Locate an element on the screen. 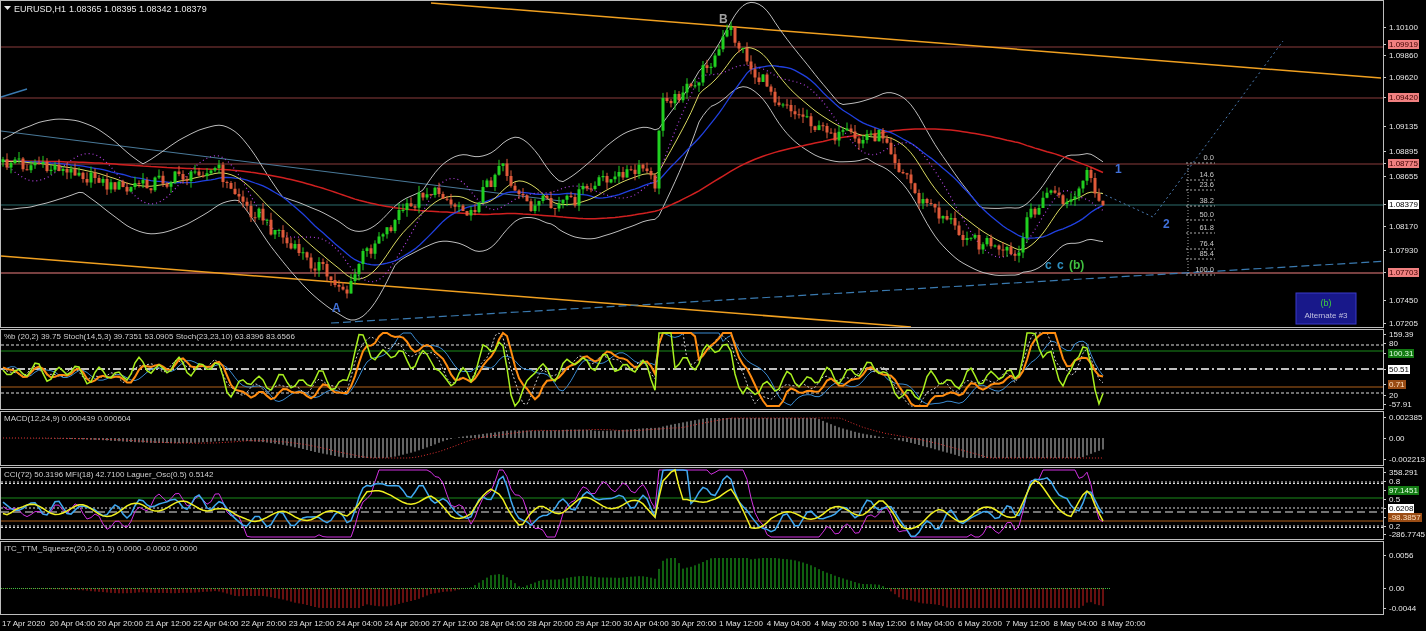  time-label: 20 Apr 20:00 is located at coordinates (120, 623).